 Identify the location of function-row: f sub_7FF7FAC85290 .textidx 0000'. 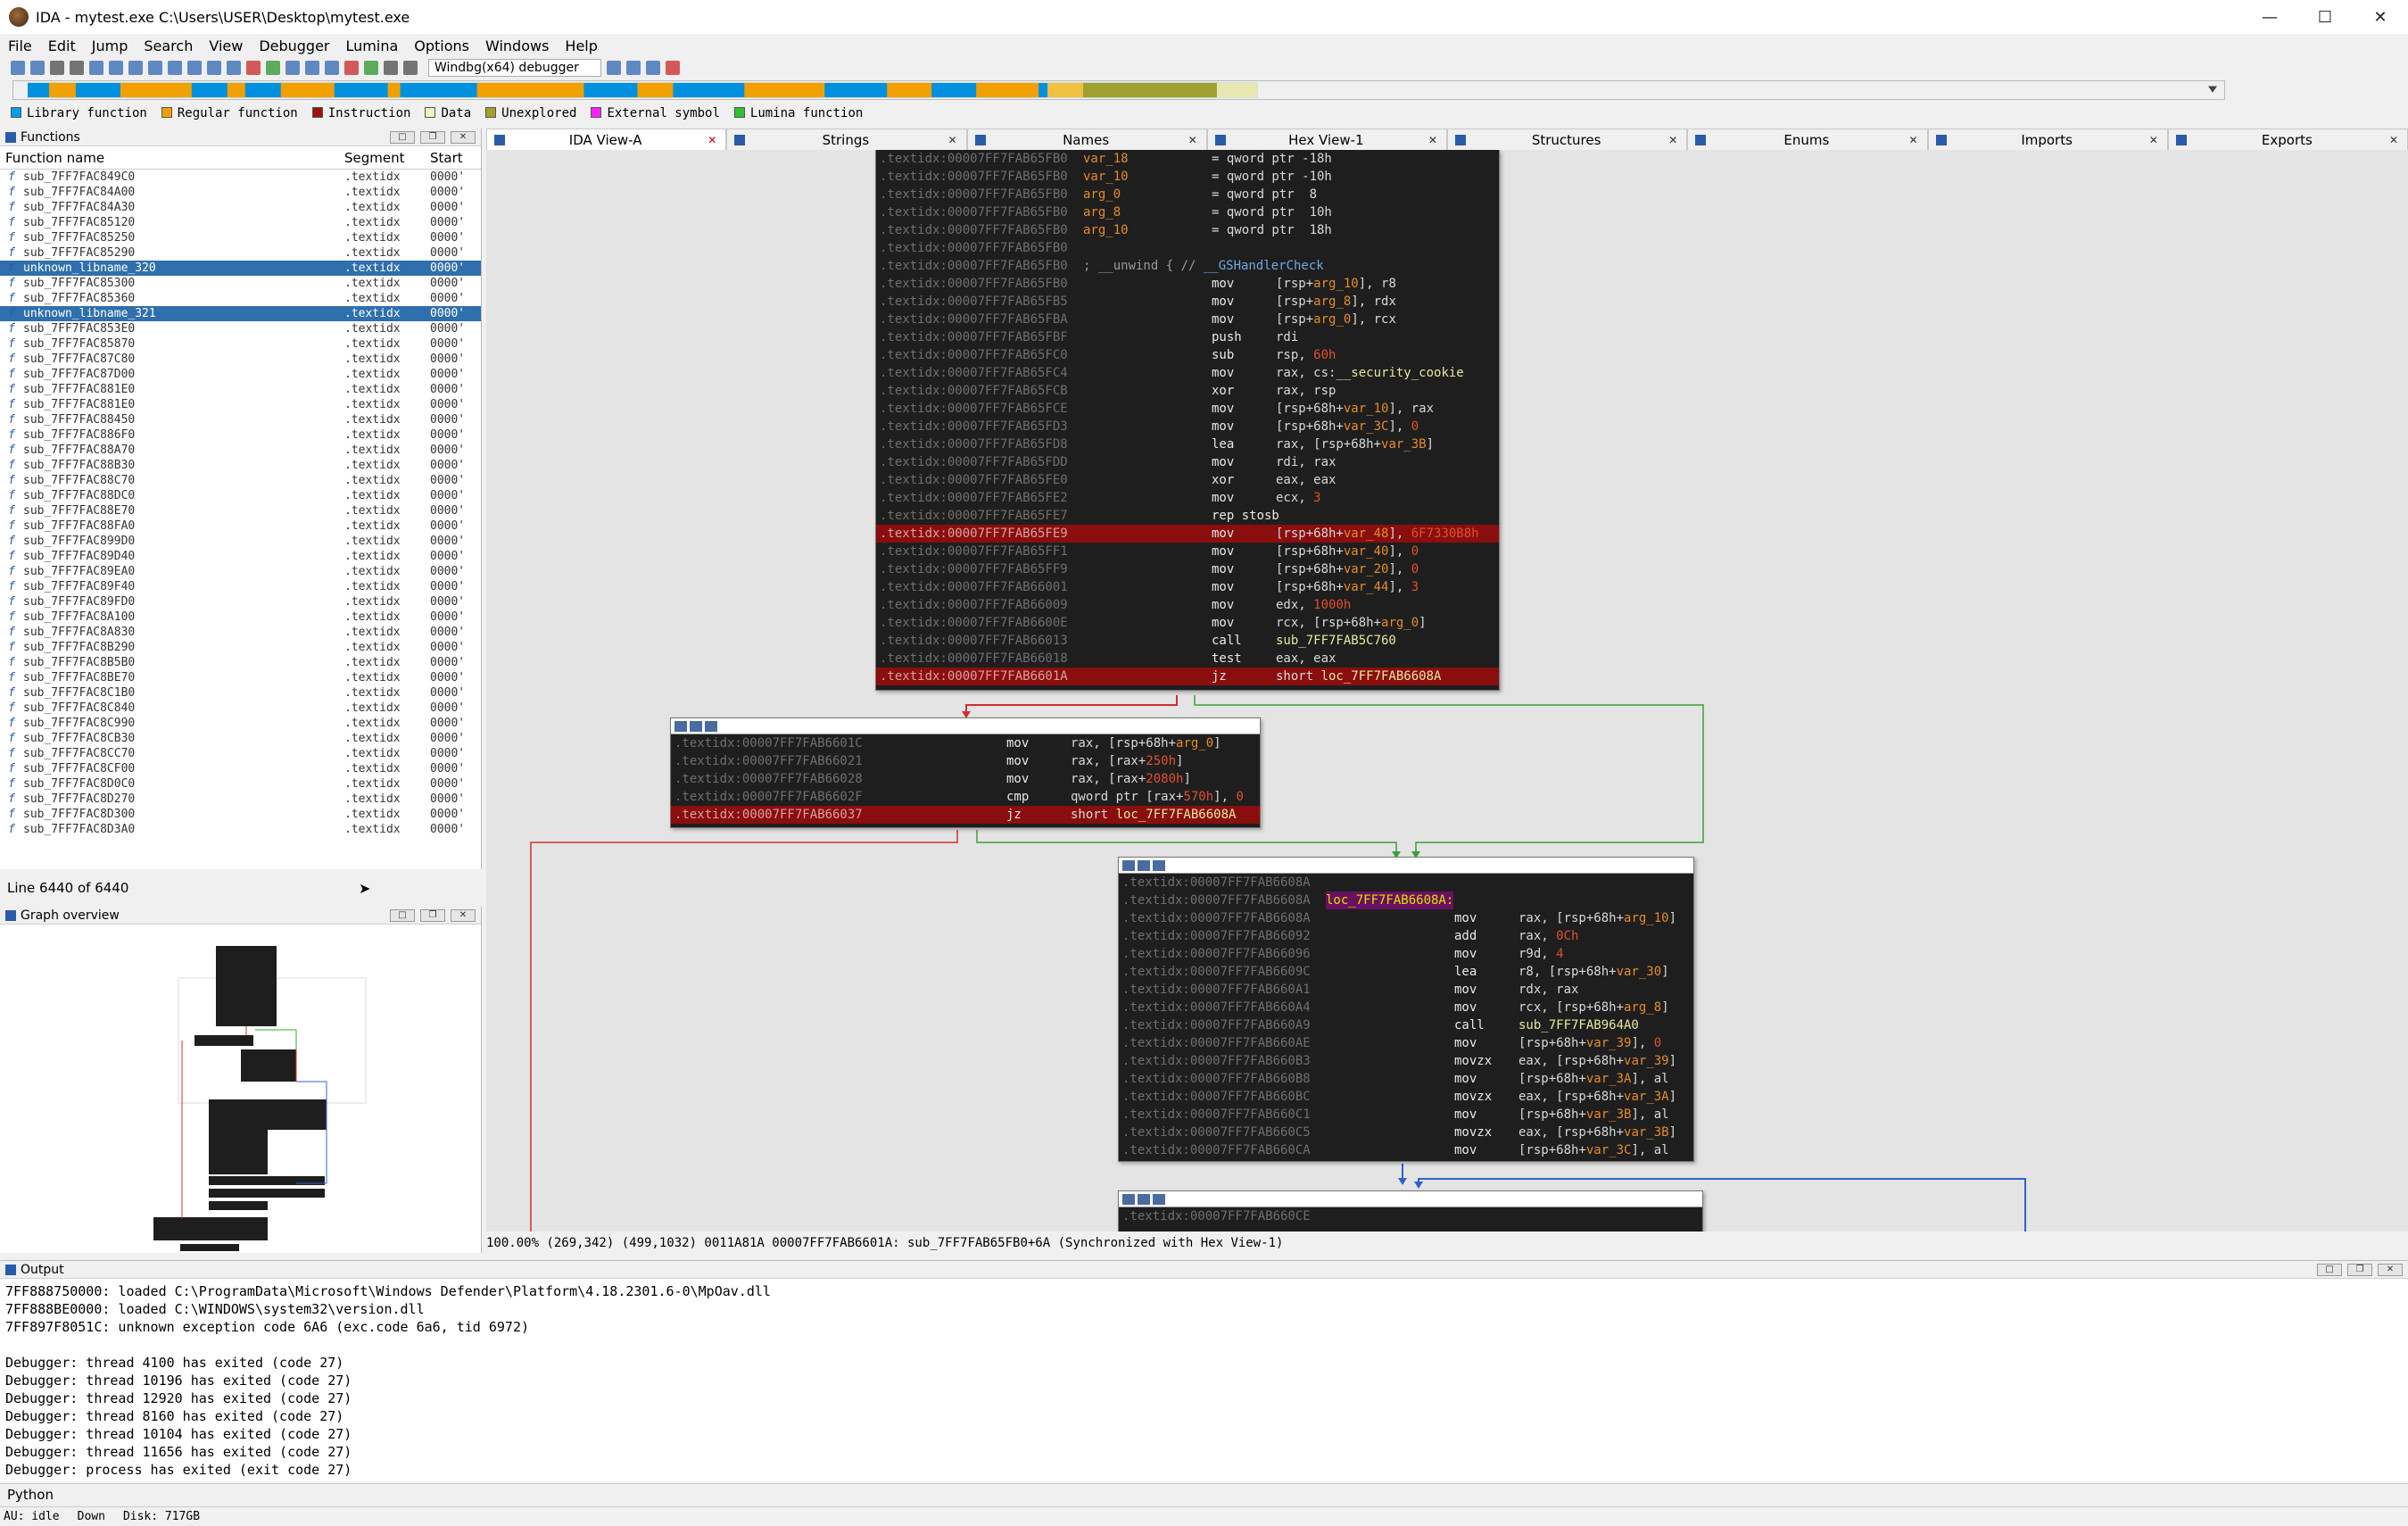
(241, 253).